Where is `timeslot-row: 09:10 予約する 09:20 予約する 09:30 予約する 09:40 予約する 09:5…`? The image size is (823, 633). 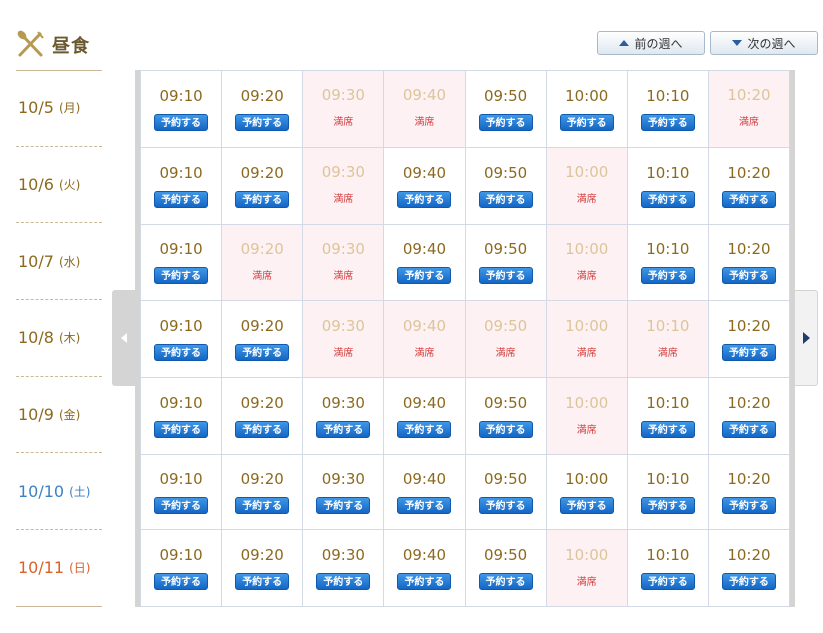
timeslot-row: 09:10 予約する 09:20 予約する 09:30 予約する 09:40 予約する 09:5… is located at coordinates (465, 568).